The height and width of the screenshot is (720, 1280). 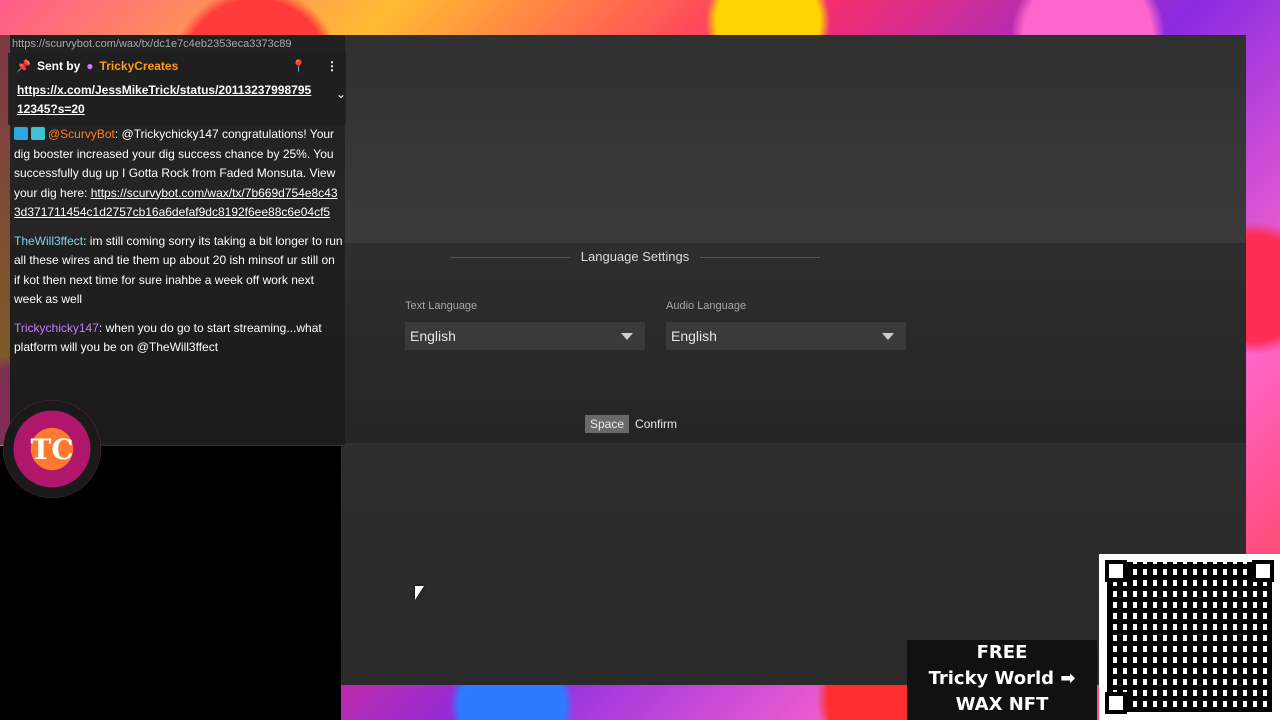 I want to click on logo-text: TC, so click(x=52, y=449).